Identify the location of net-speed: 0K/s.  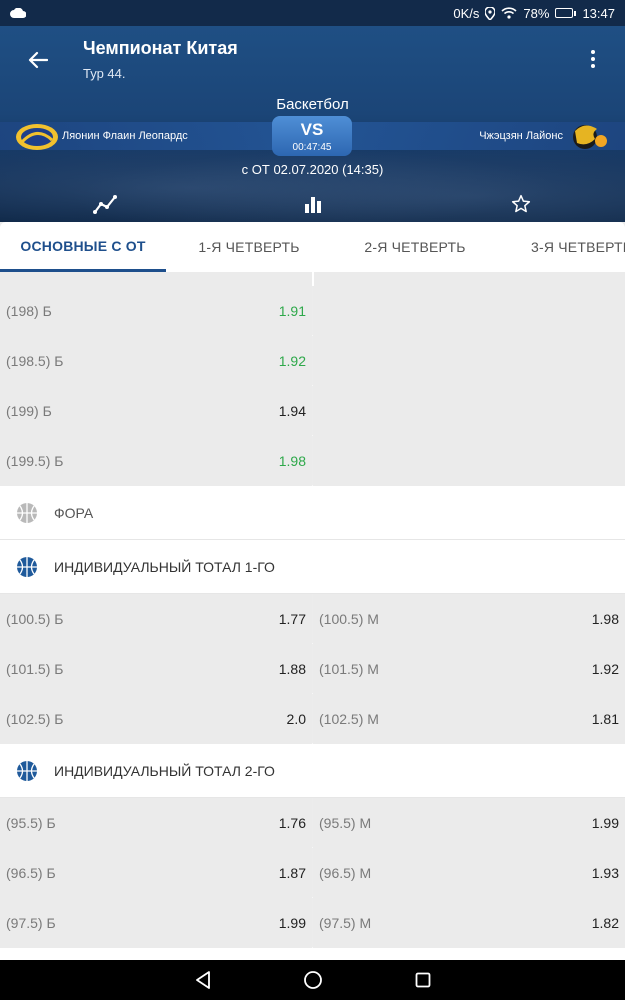
(466, 13).